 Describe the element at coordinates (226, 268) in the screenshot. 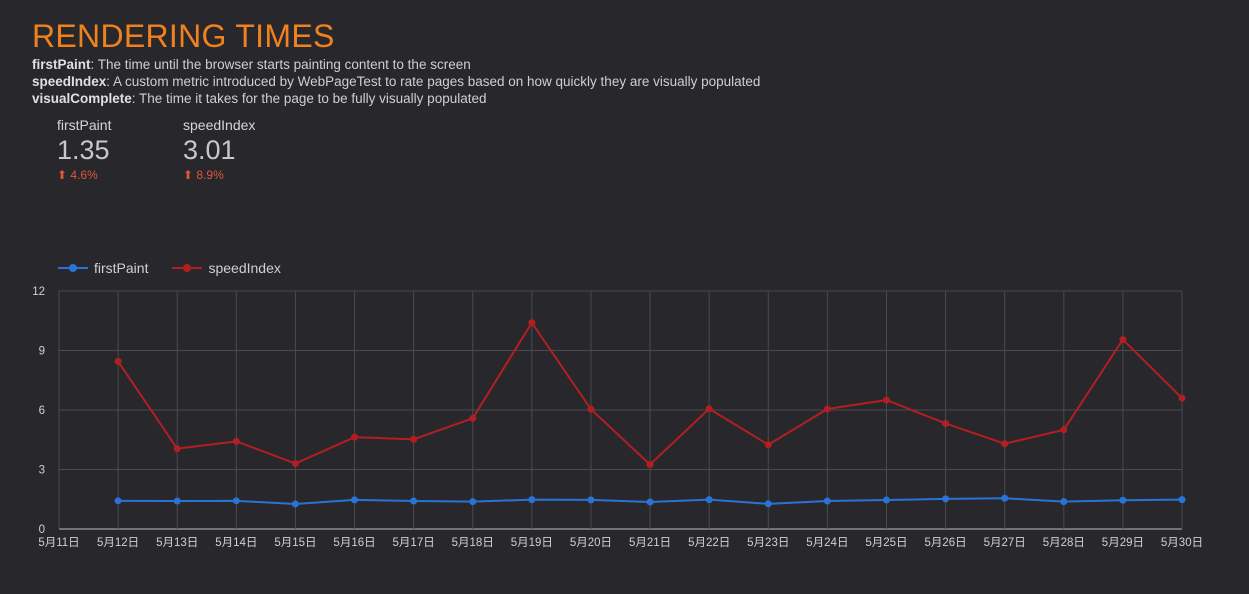

I see `legend-item-speedindex: speedIndex` at that location.